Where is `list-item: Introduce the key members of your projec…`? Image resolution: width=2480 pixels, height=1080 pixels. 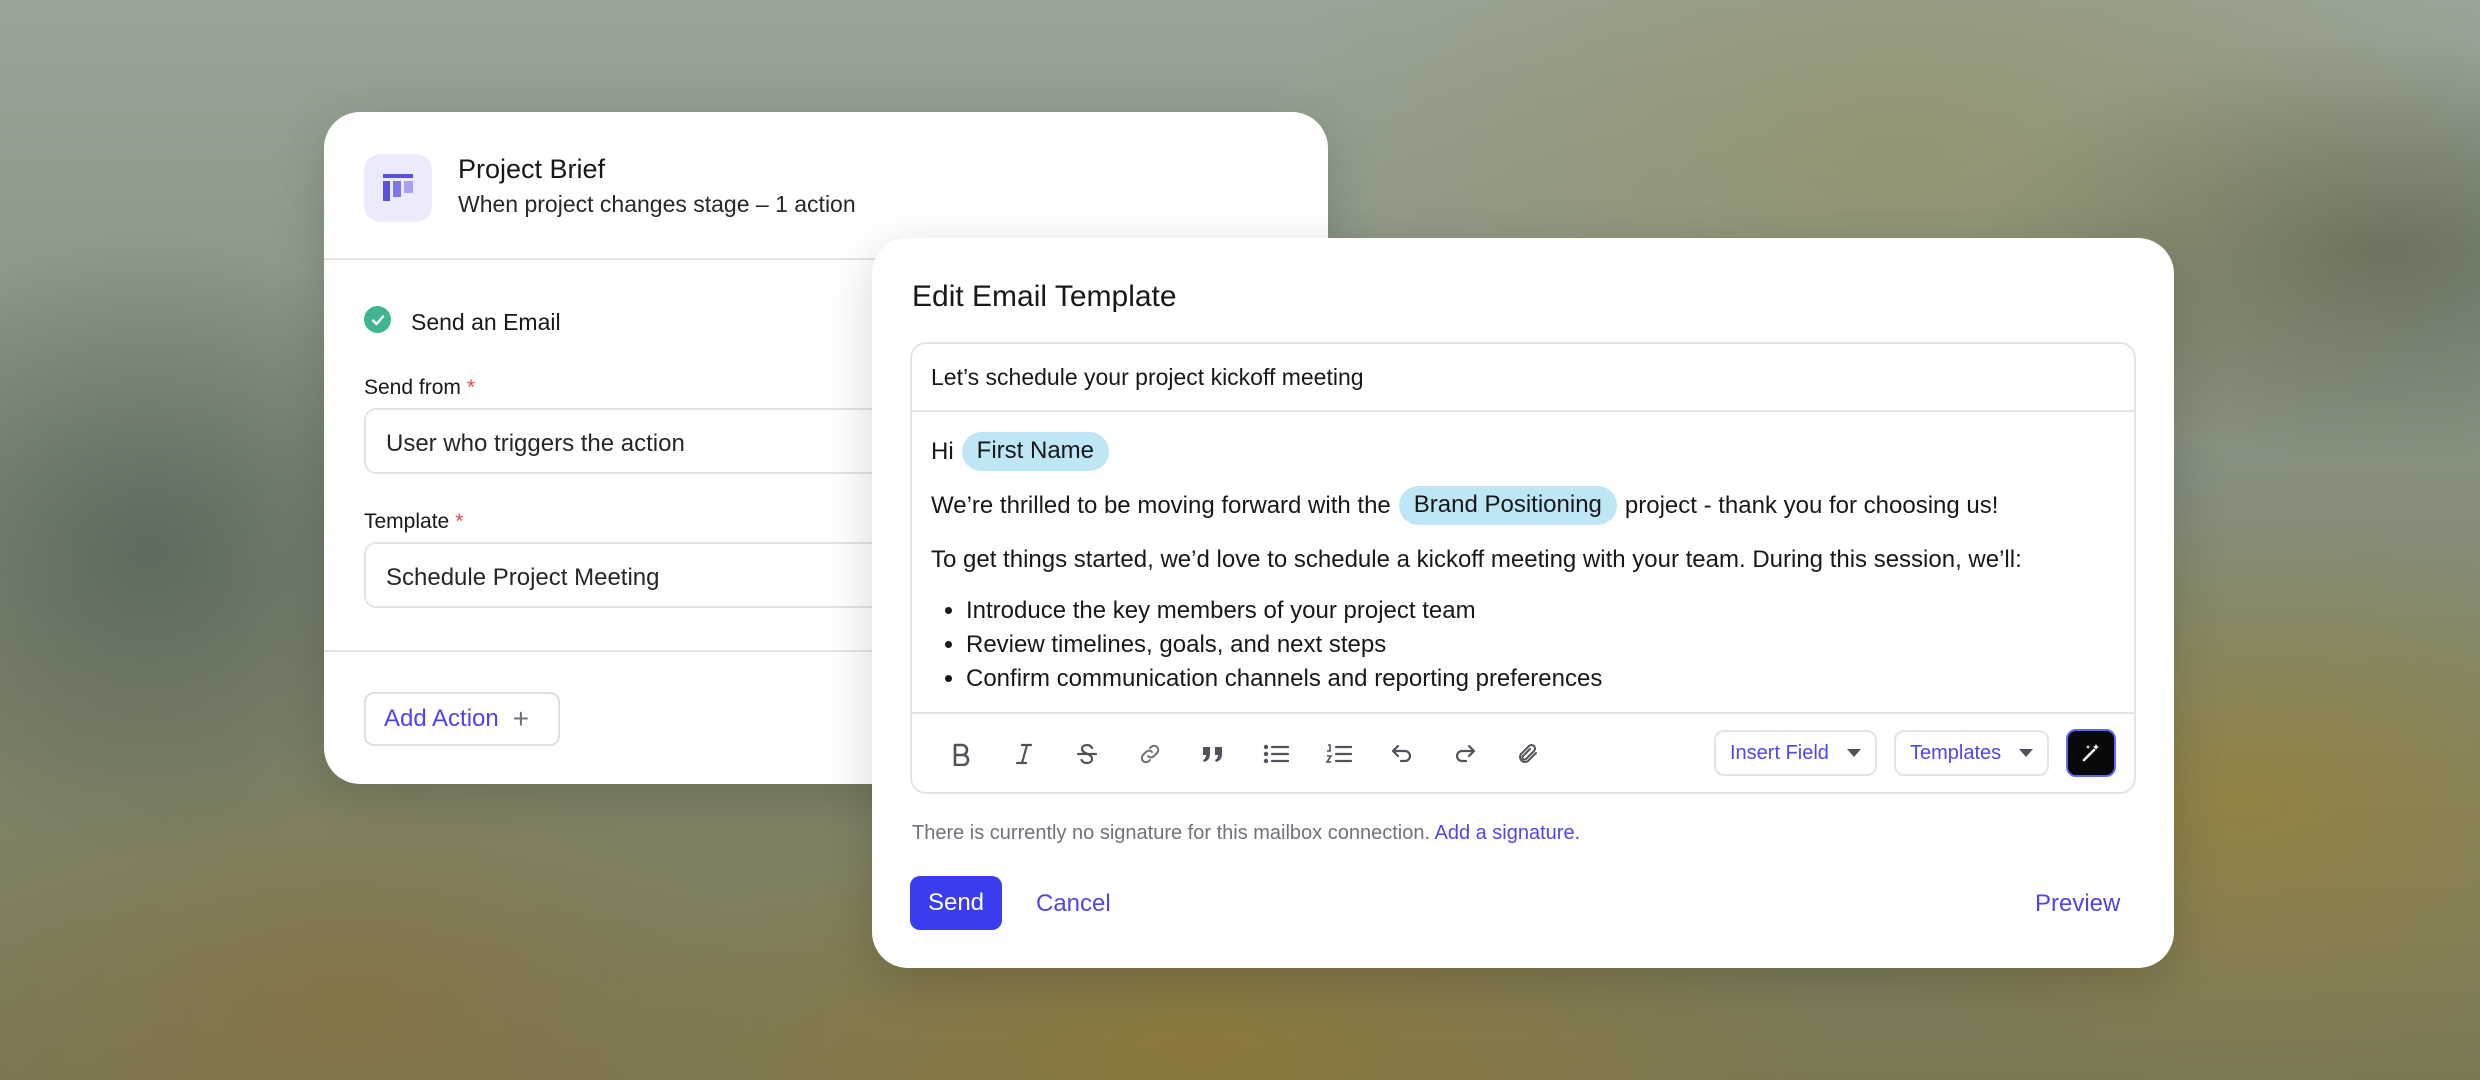 list-item: Introduce the key members of your projec… is located at coordinates (1284, 611).